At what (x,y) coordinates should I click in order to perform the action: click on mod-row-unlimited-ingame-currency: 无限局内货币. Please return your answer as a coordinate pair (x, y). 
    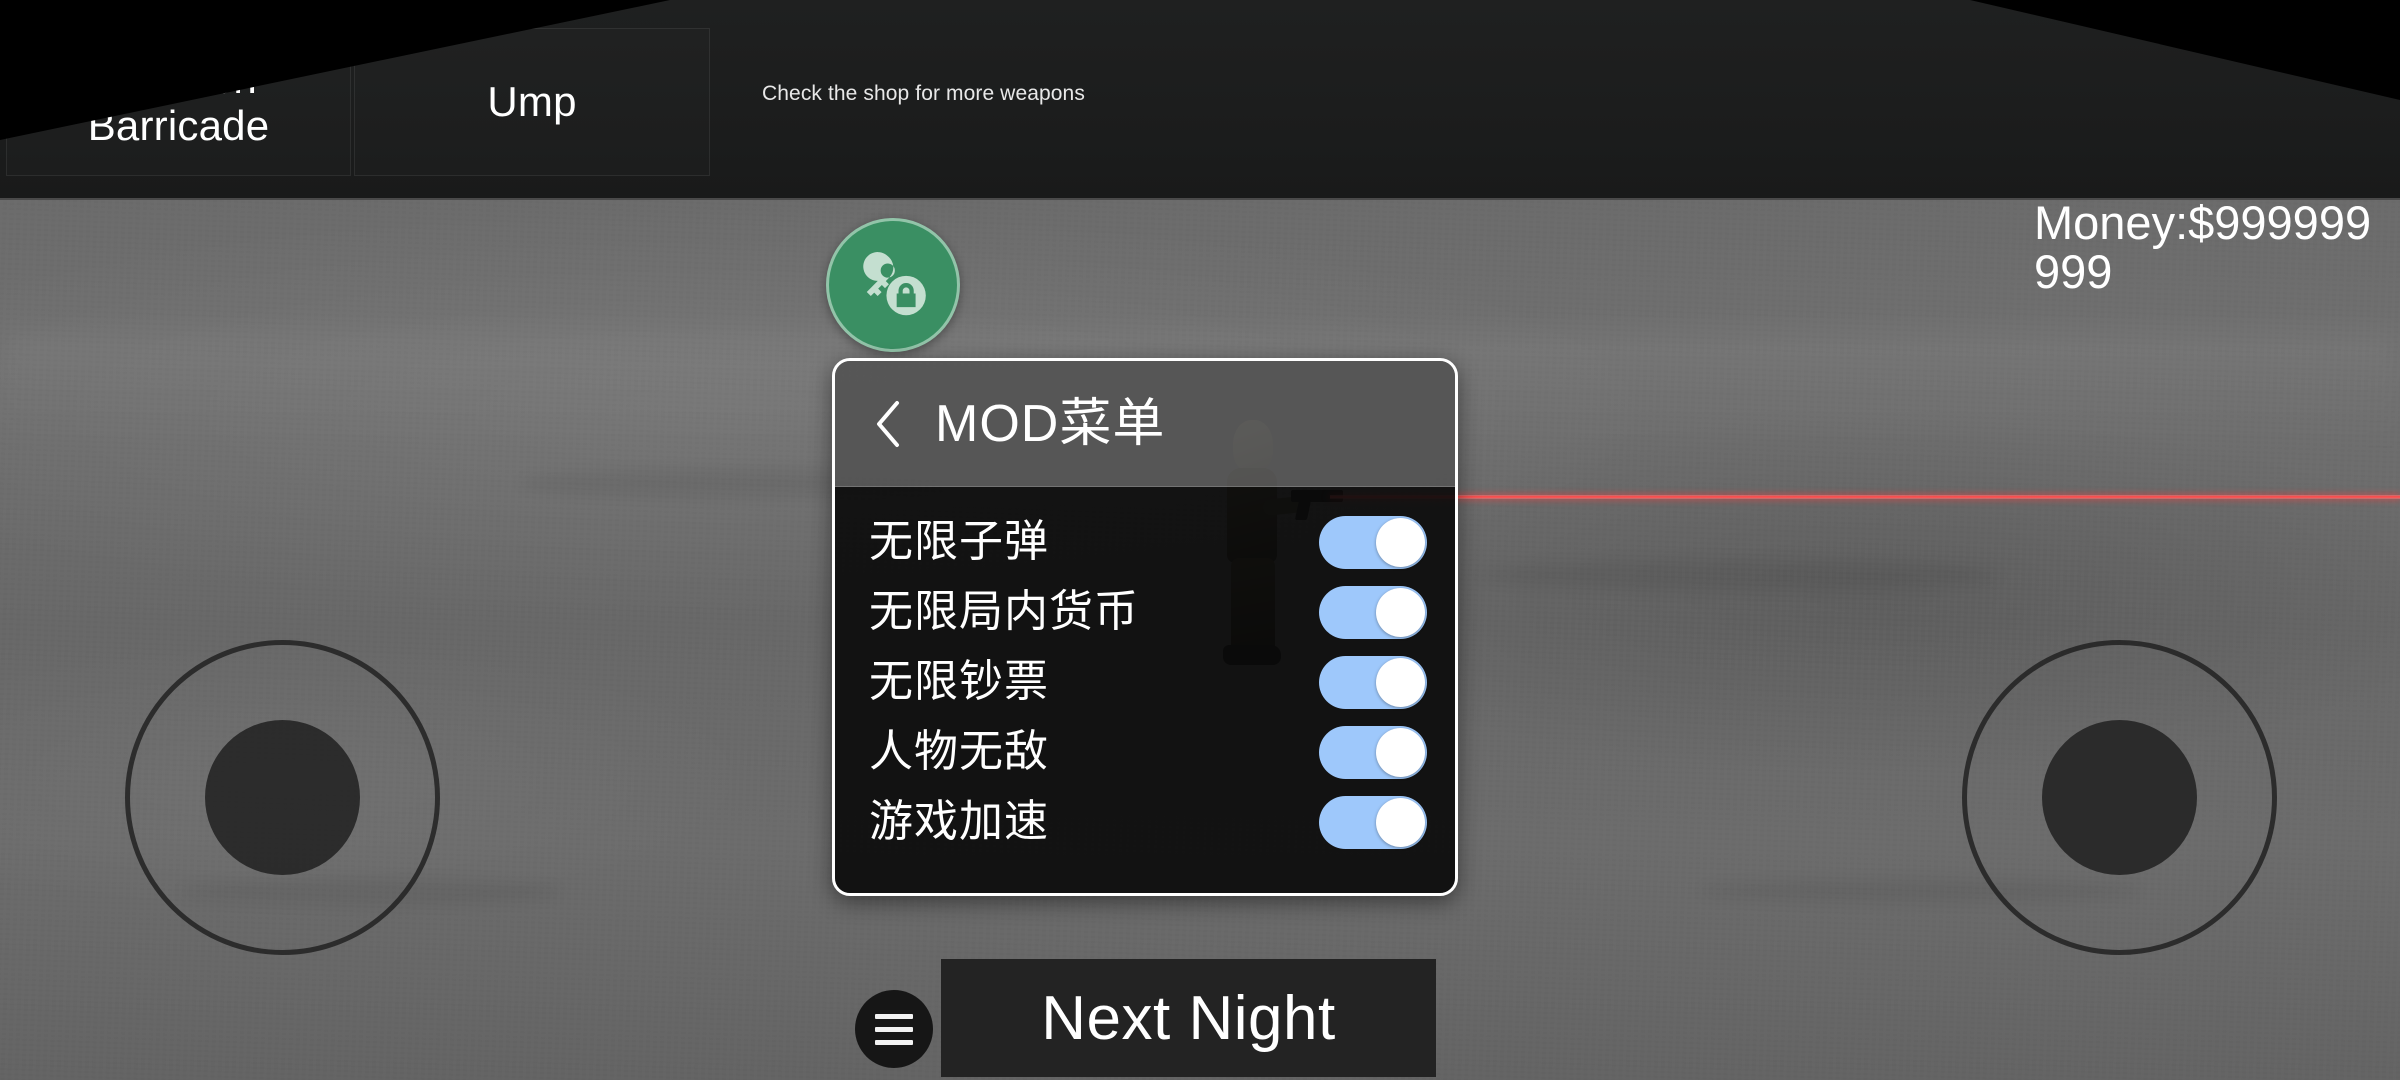
    Looking at the image, I should click on (1145, 612).